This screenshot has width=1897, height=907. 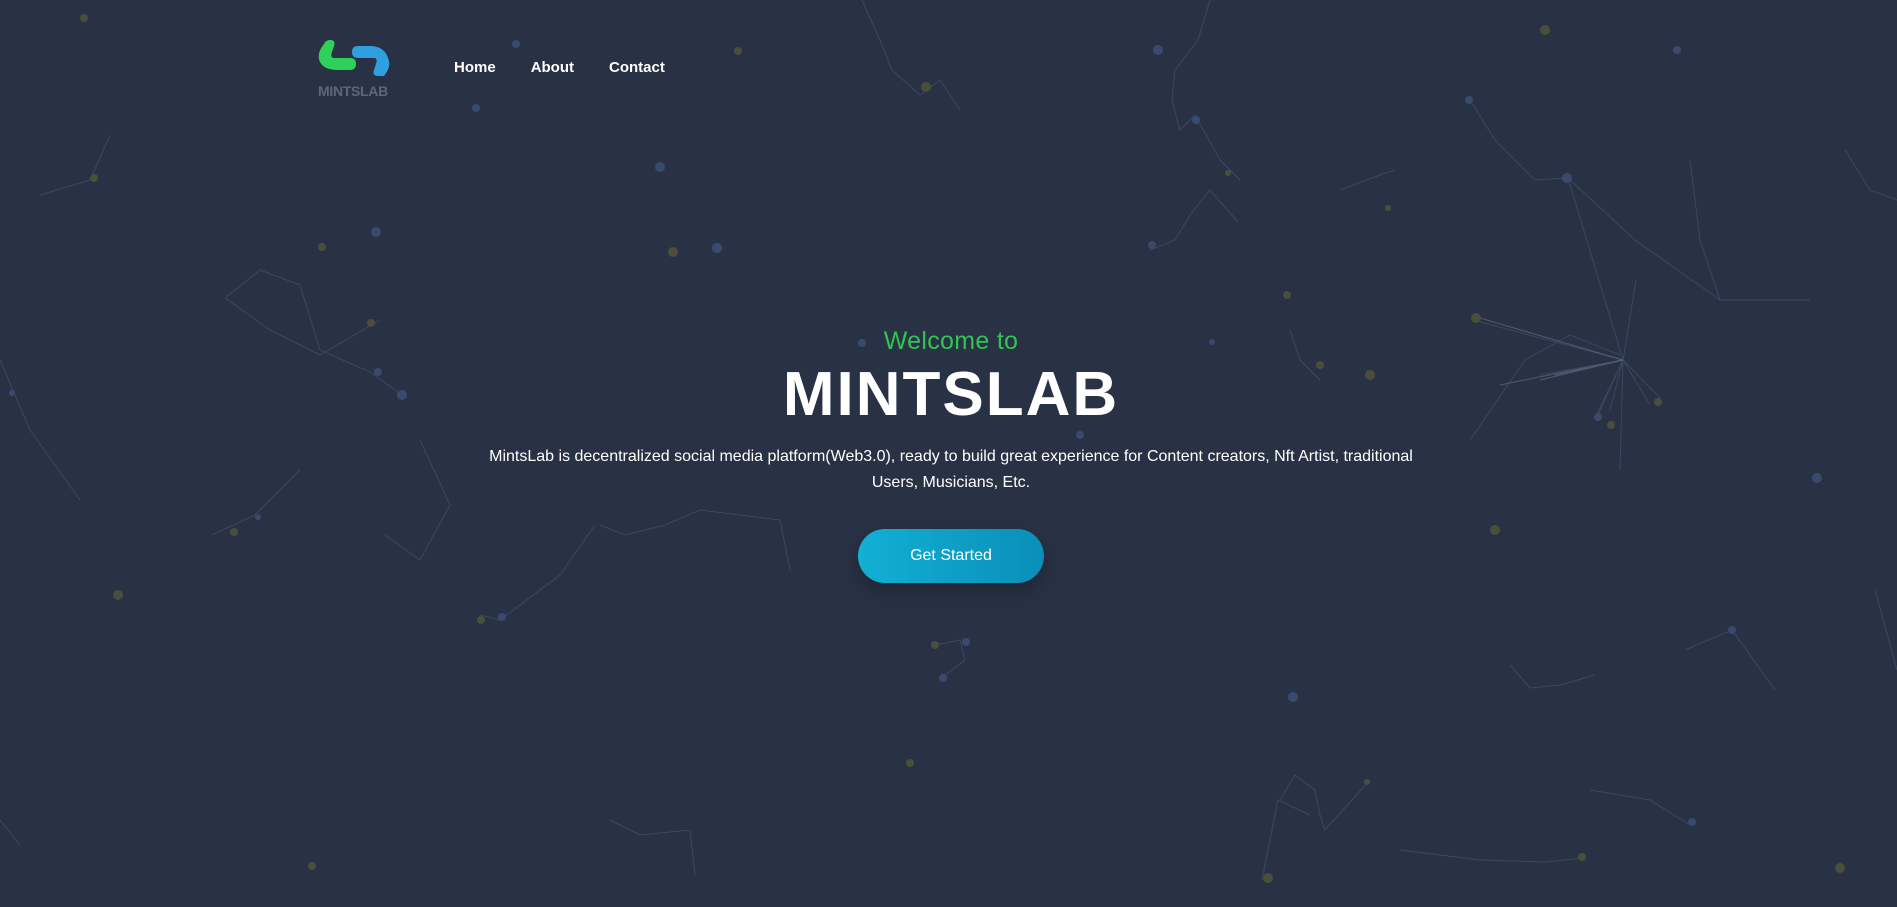 I want to click on site-header: MINTSLAB Home About Contact, so click(x=506, y=69).